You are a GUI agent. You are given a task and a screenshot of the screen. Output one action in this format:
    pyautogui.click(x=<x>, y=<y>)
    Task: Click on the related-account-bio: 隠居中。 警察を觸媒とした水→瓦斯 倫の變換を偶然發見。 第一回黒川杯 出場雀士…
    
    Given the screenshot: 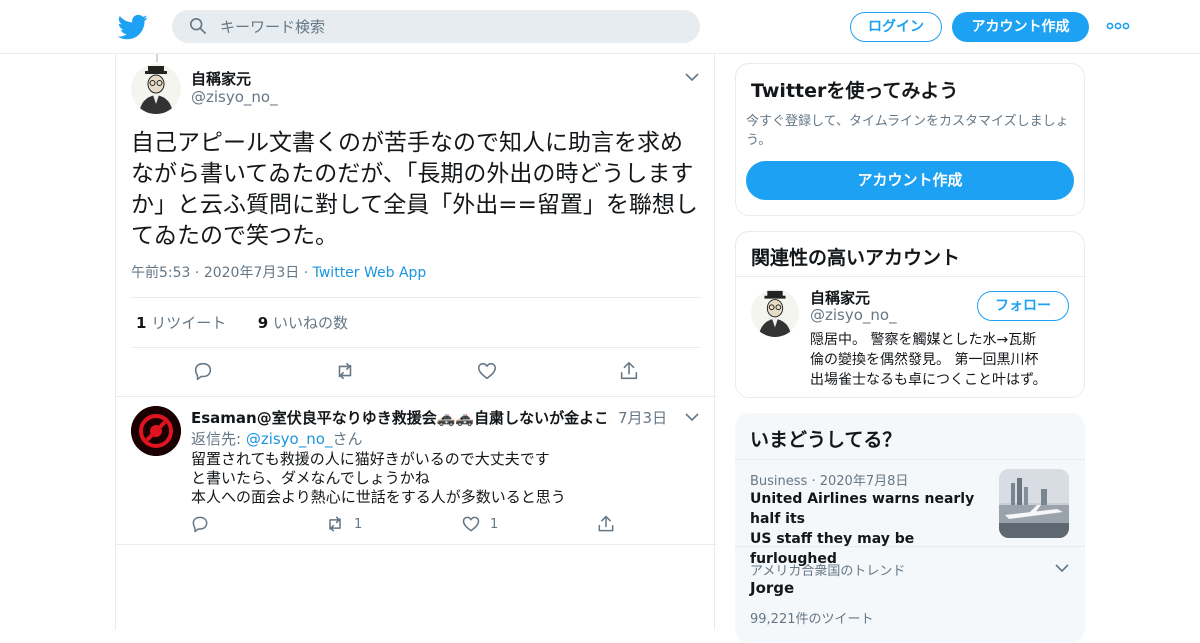 What is the action you would take?
    pyautogui.click(x=944, y=360)
    